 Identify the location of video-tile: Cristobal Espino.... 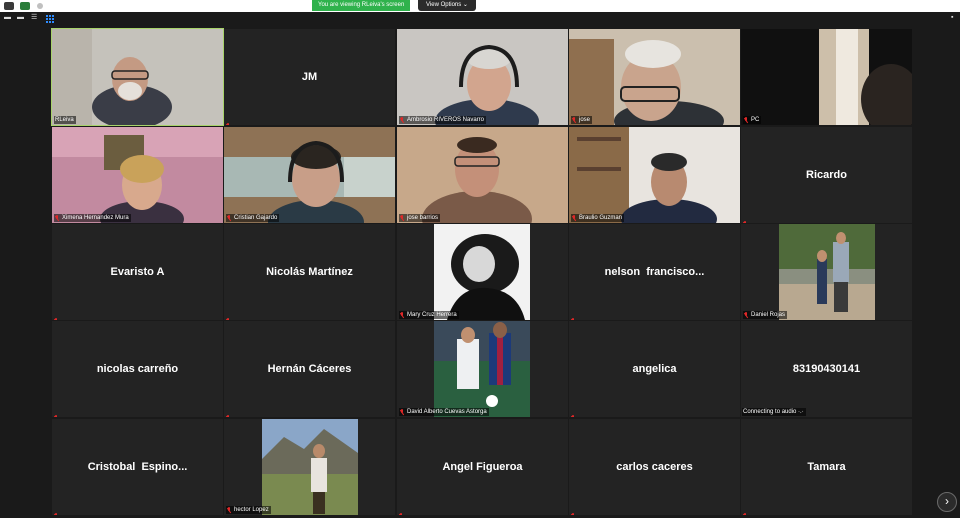
(137, 467).